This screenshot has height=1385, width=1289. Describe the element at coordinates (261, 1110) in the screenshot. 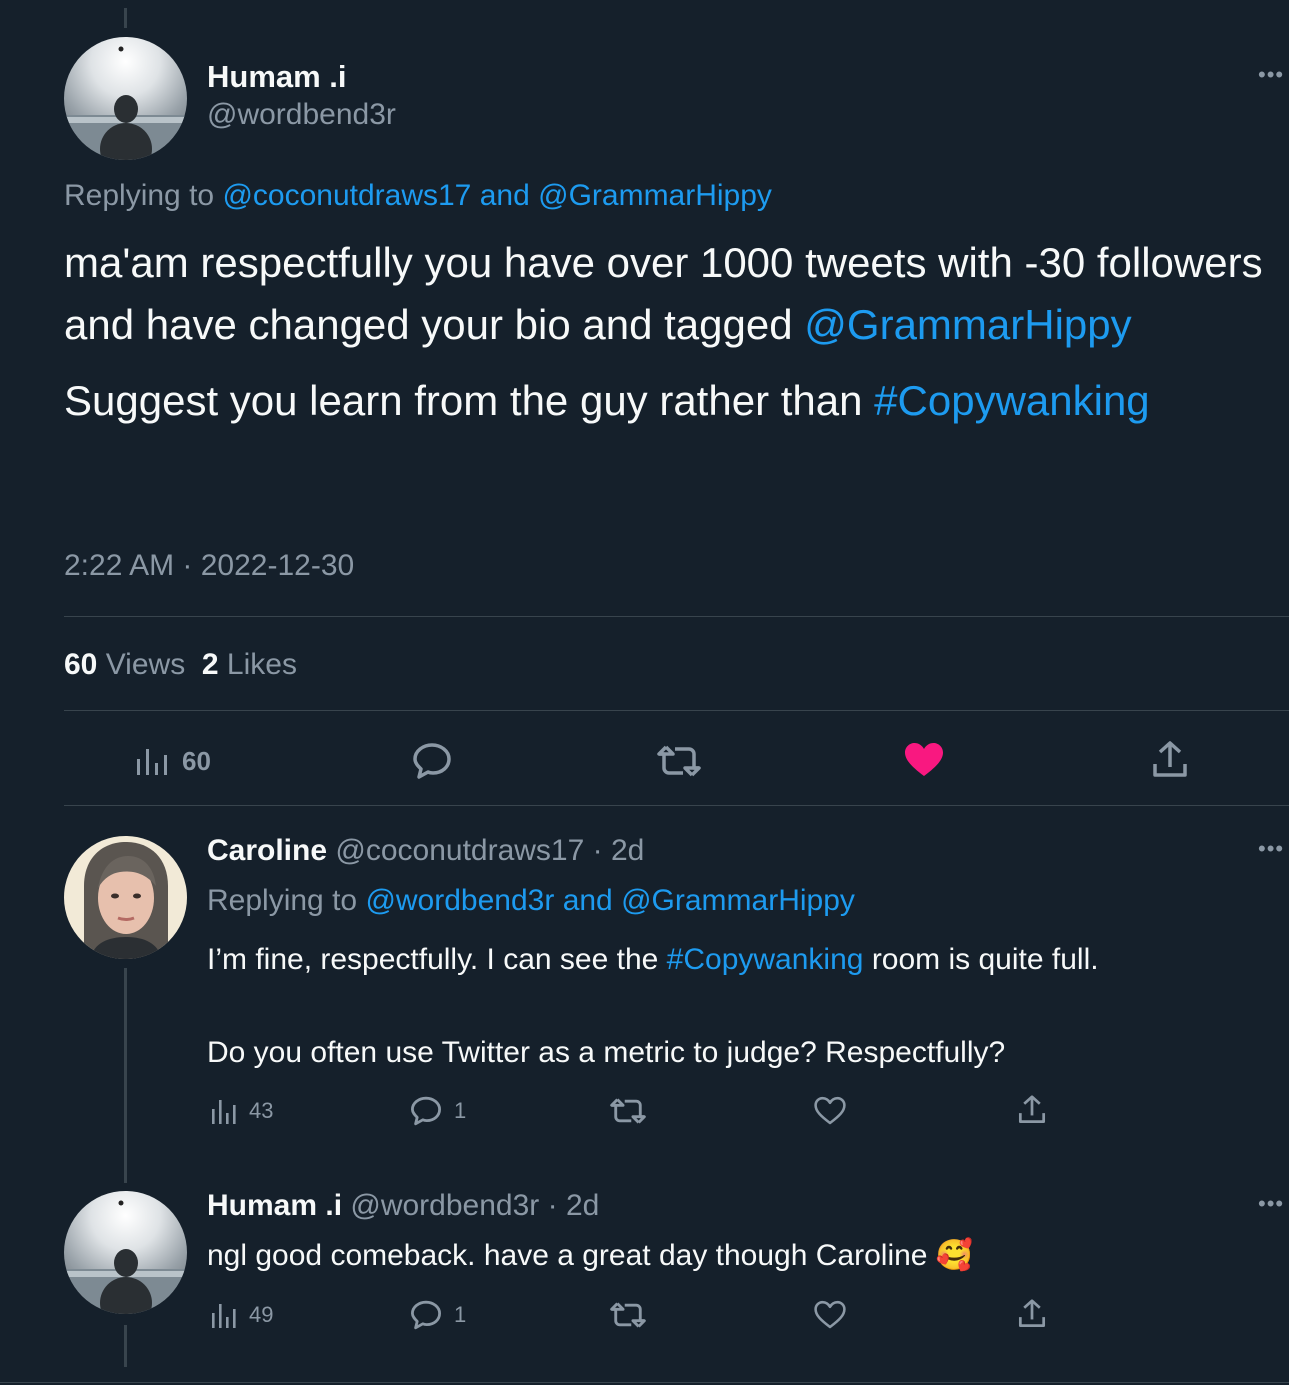

I see `views-count: 43` at that location.